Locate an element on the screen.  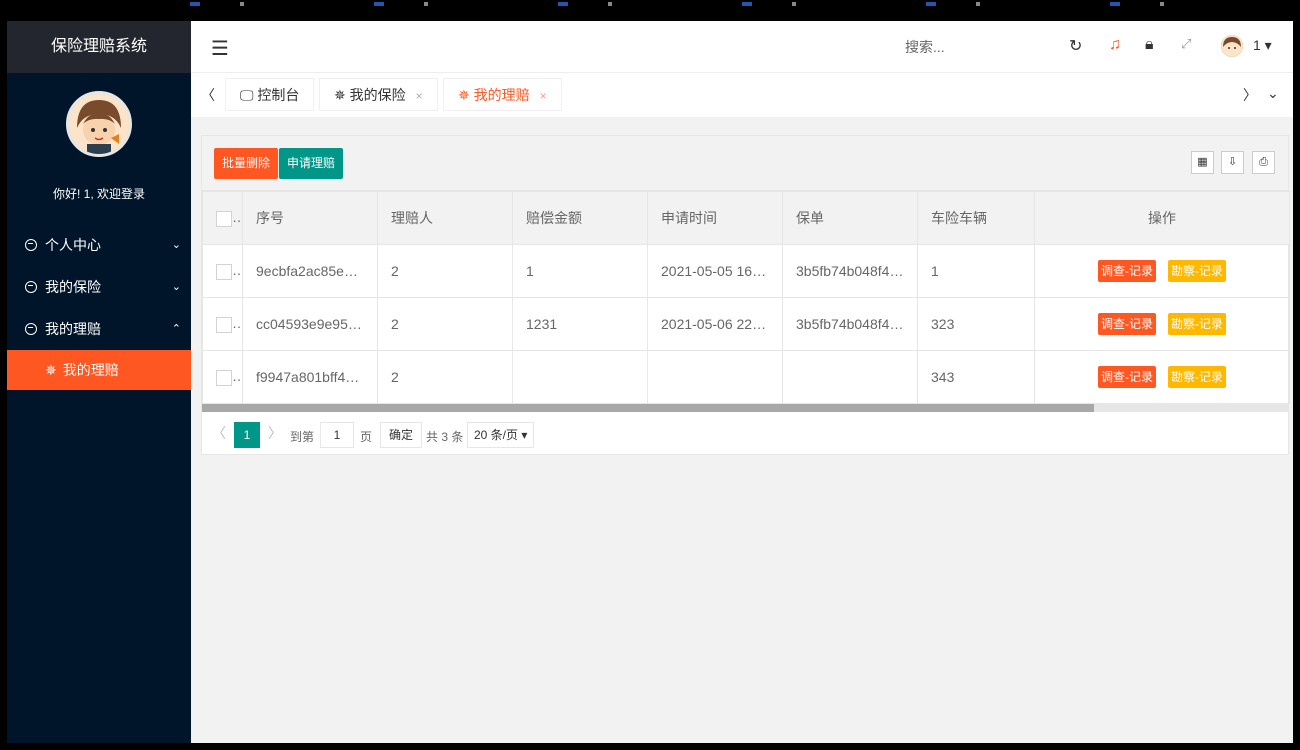
sidebar-item-my-claims: 我的理赔 ⌃ is located at coordinates (99, 329).